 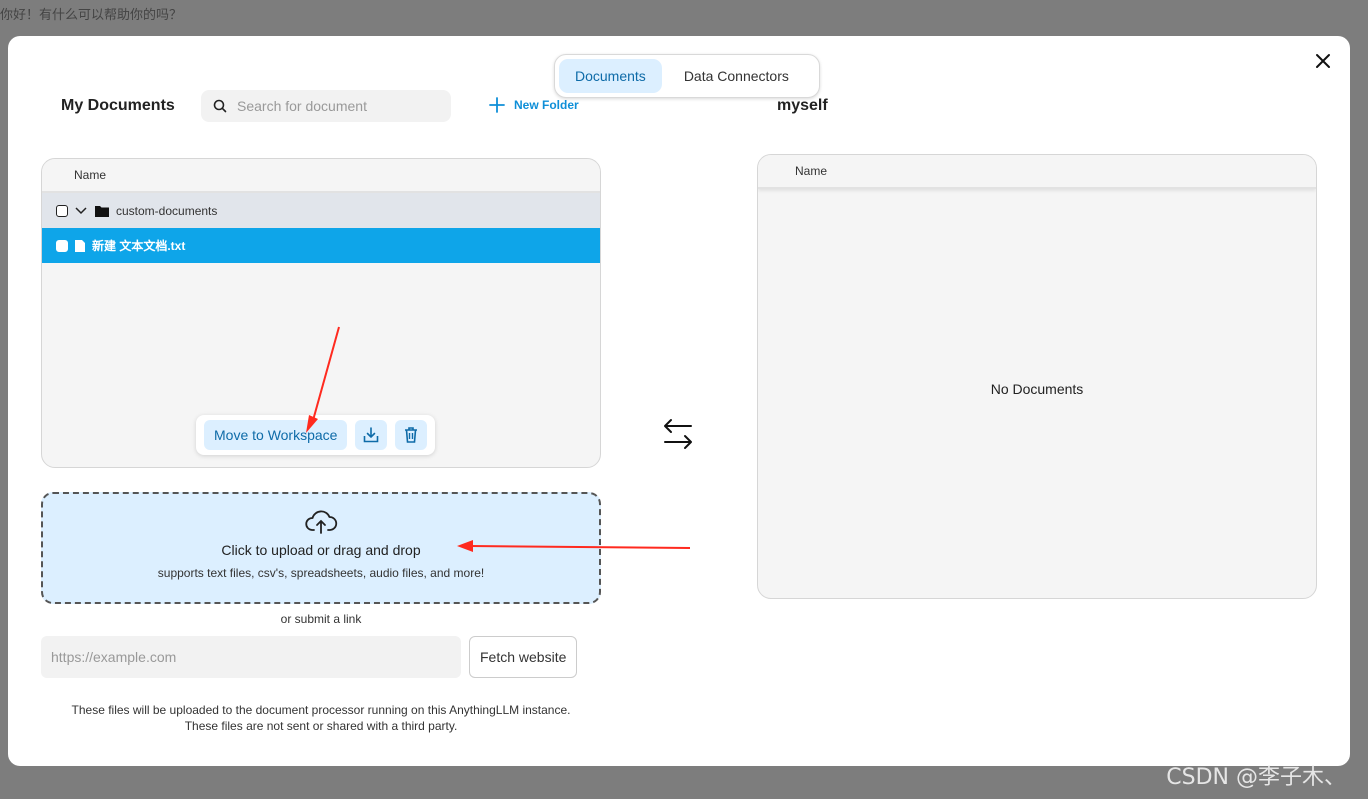 I want to click on search-icon, so click(x=220, y=106).